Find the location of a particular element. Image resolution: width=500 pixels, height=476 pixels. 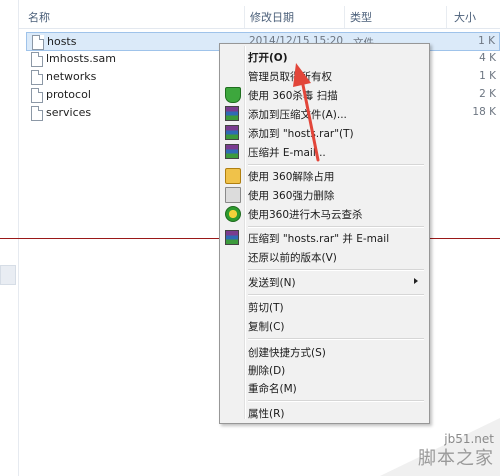

annotation-arrow-head is located at coordinates (302, 75).